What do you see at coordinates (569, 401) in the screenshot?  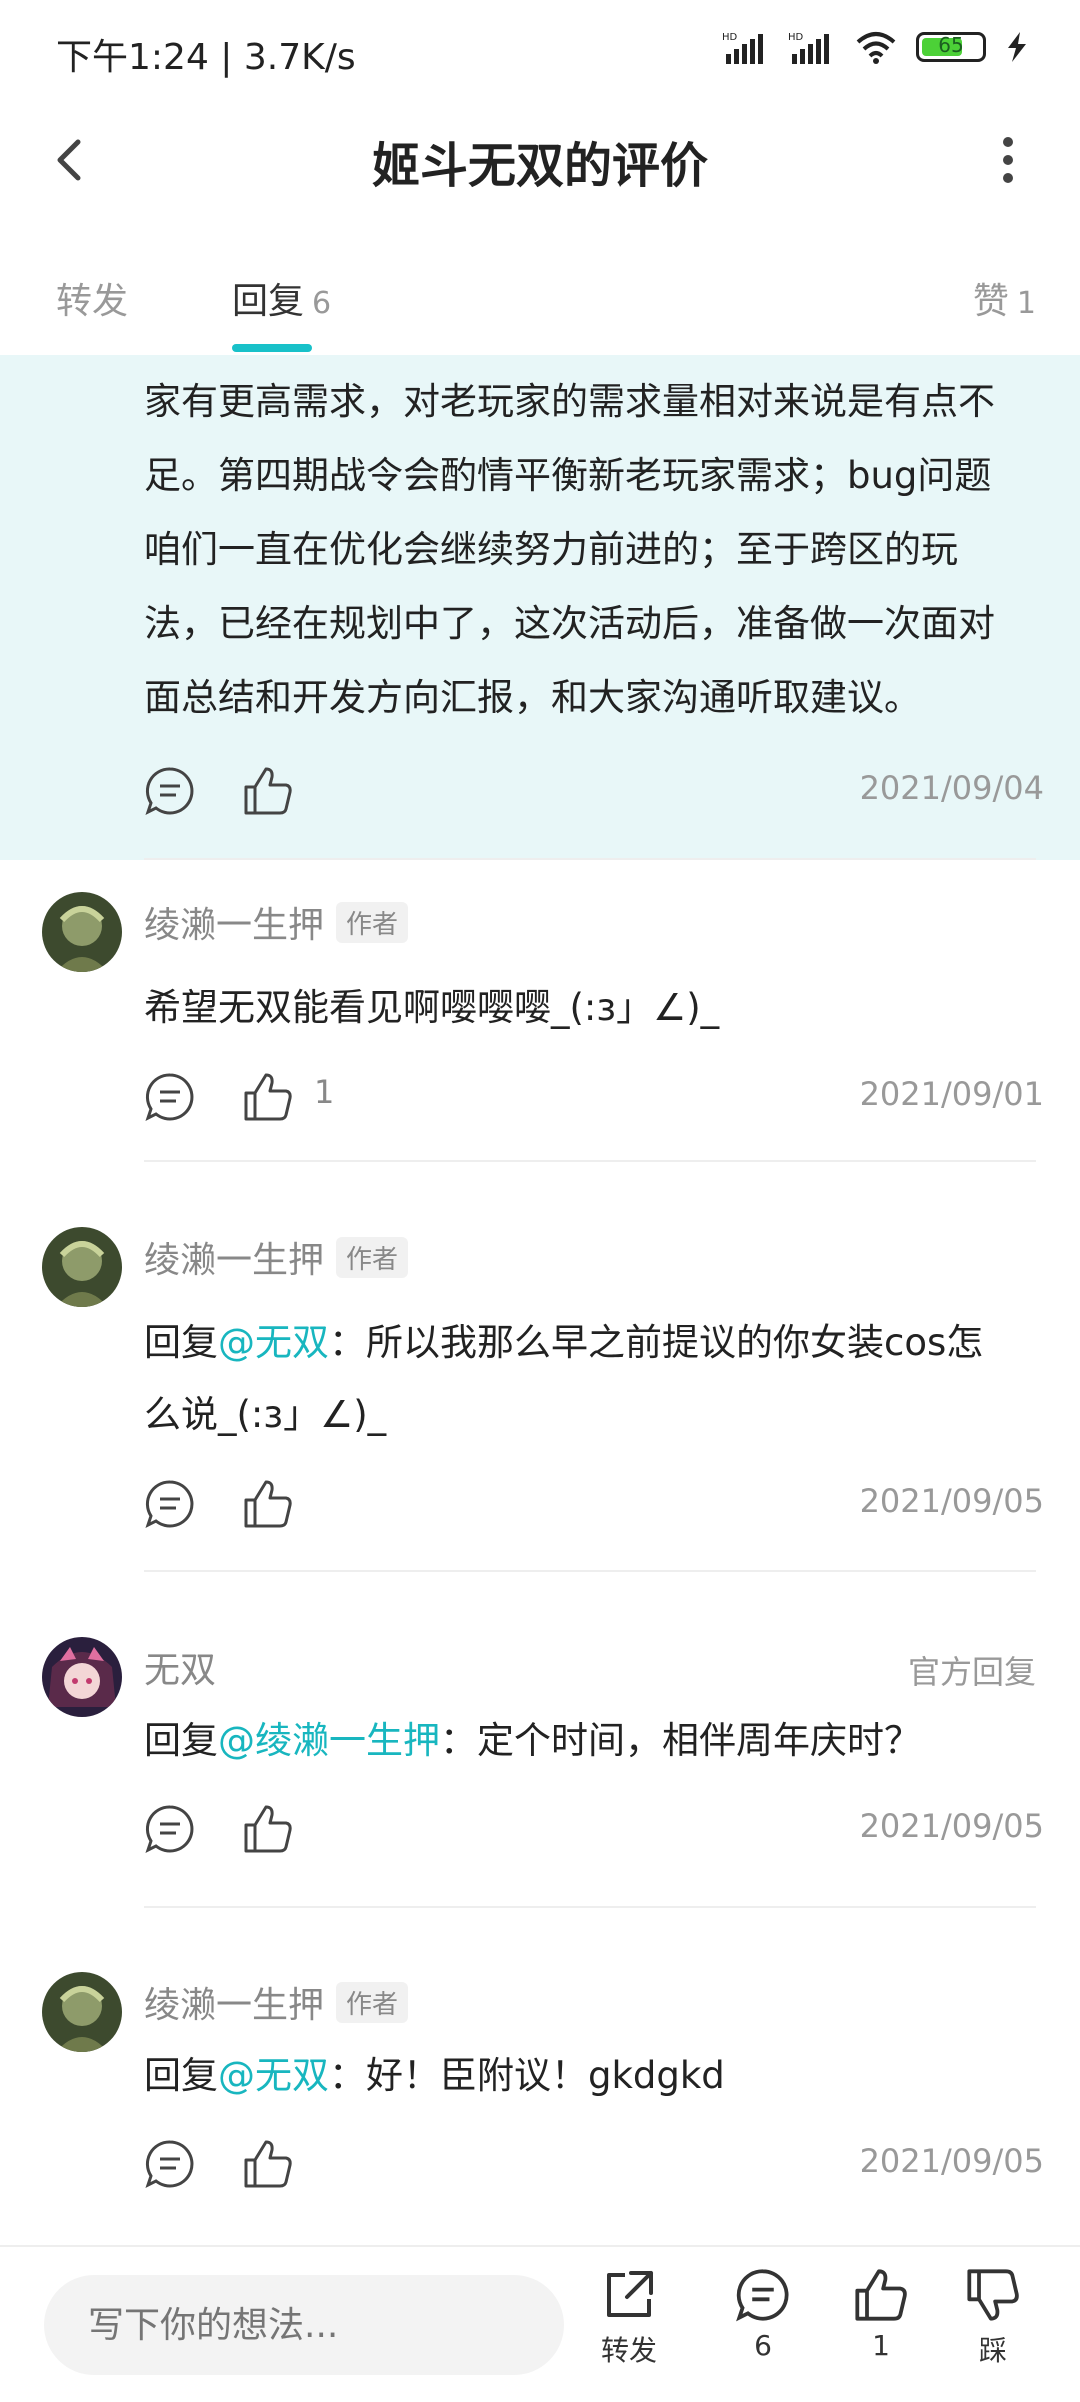 I see `text-line: 家有更高需求，对老玩家的需求量相对来说是有点不` at bounding box center [569, 401].